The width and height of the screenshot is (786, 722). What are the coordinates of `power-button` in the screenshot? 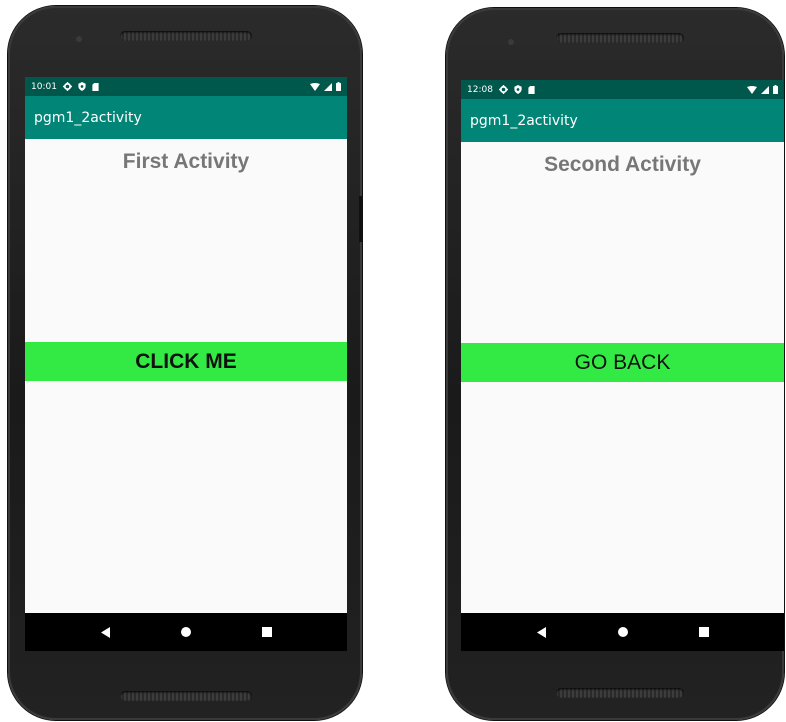 It's located at (360, 219).